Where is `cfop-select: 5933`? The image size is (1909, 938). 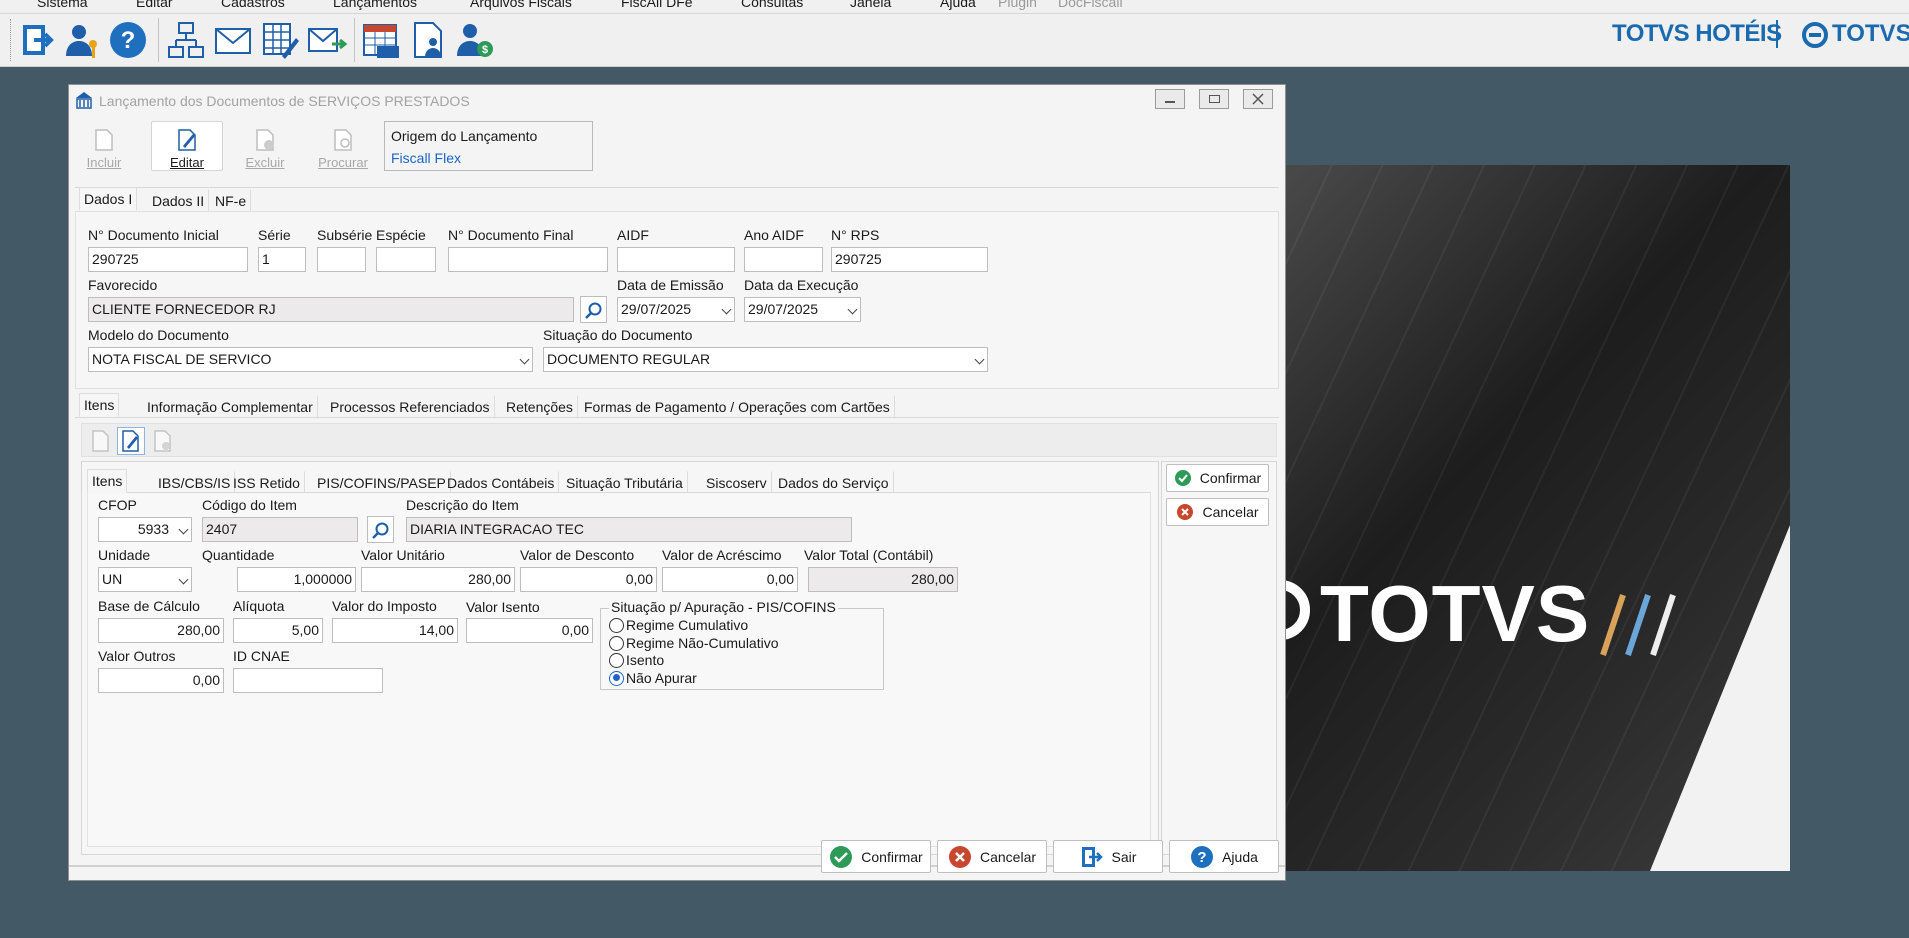
cfop-select: 5933 is located at coordinates (145, 529).